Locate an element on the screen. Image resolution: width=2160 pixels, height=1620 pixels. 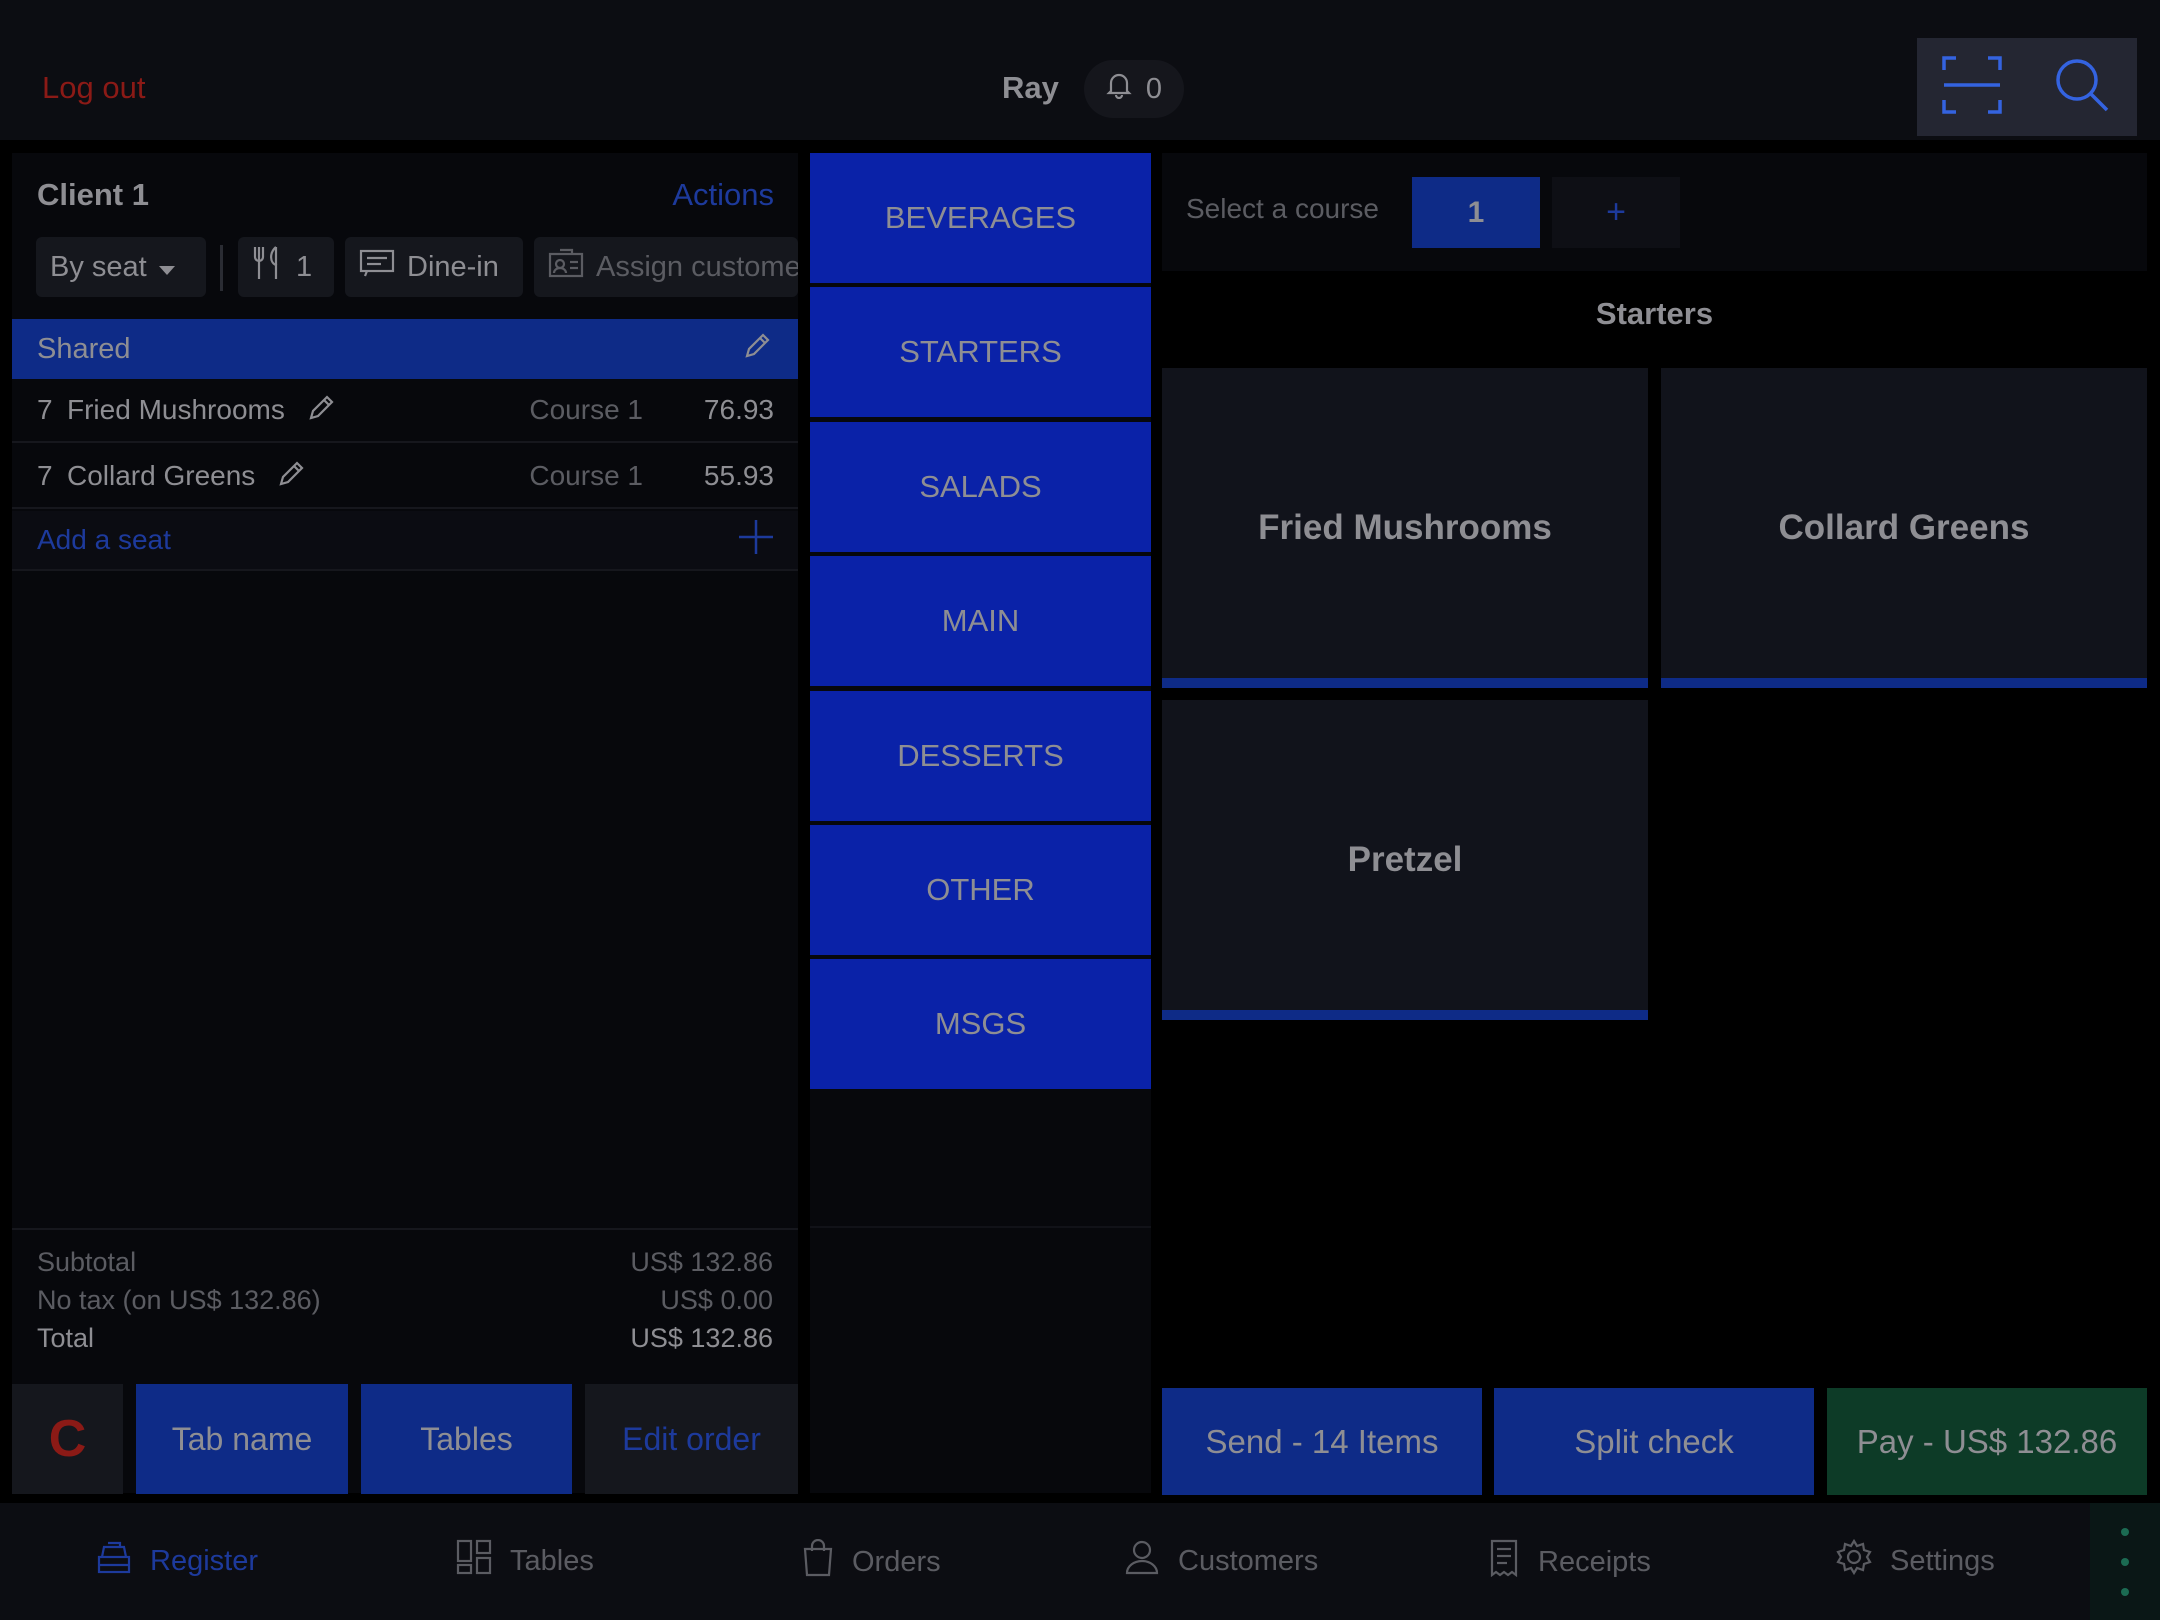
tax-row: No tax (on US$ 132.86) US$ 0.00 is located at coordinates (405, 1300).